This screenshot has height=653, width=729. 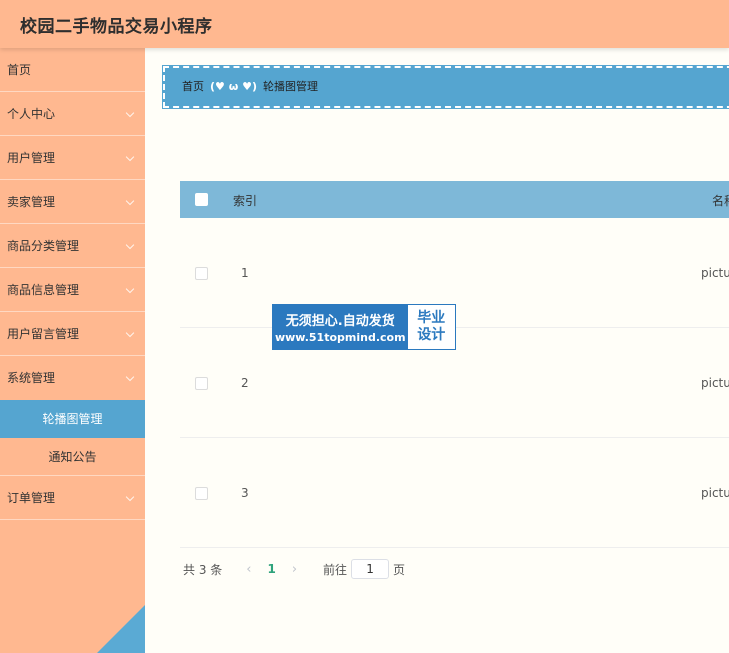 I want to click on watermark-tag: 毕业 设计, so click(x=431, y=327).